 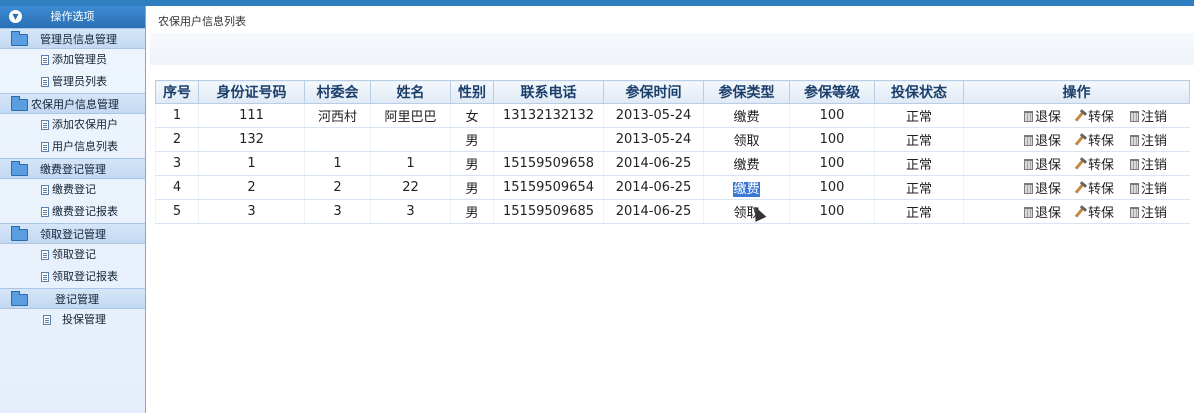 What do you see at coordinates (72, 168) in the screenshot?
I see `menu-group-payment: 缴费登记管理` at bounding box center [72, 168].